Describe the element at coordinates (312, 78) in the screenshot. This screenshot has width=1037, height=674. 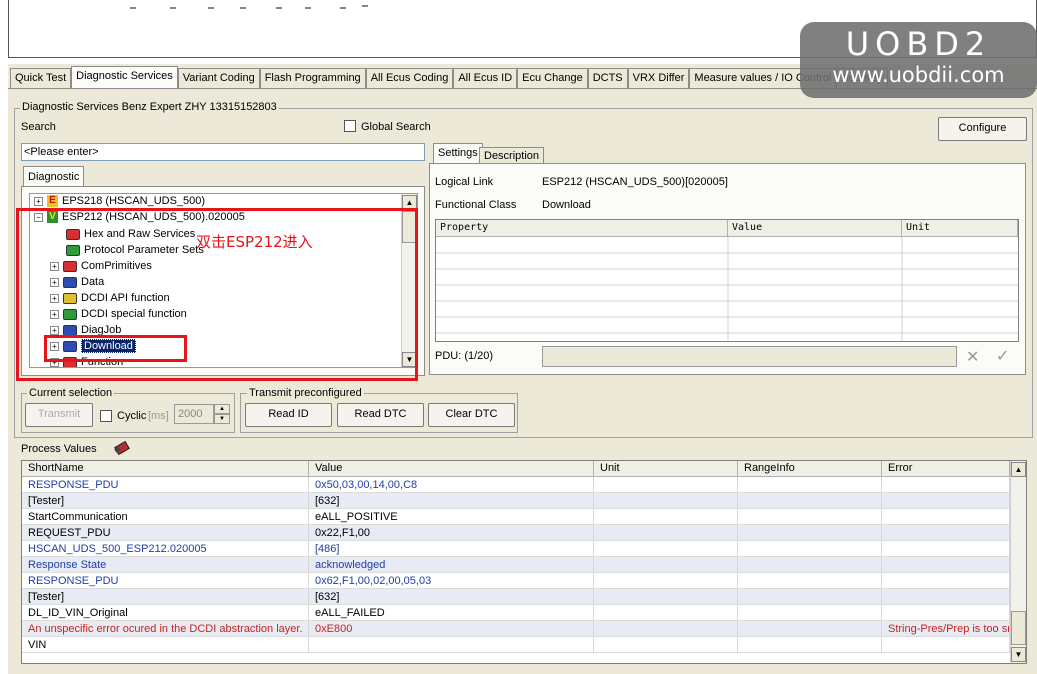
I see `tab-flash-programming: Flash Programming` at that location.